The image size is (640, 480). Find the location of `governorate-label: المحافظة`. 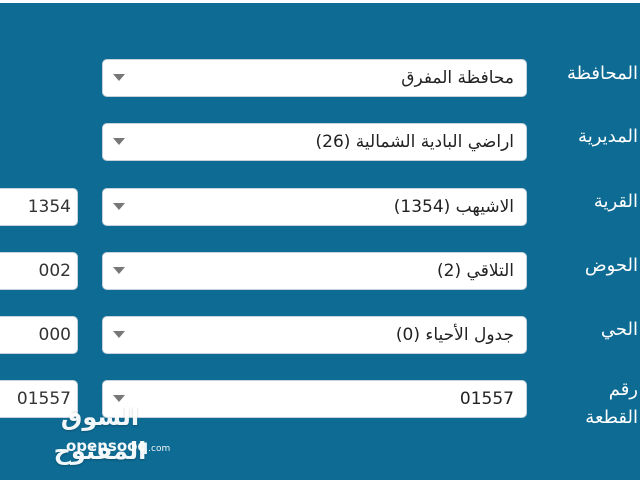

governorate-label: المحافظة is located at coordinates (602, 73).